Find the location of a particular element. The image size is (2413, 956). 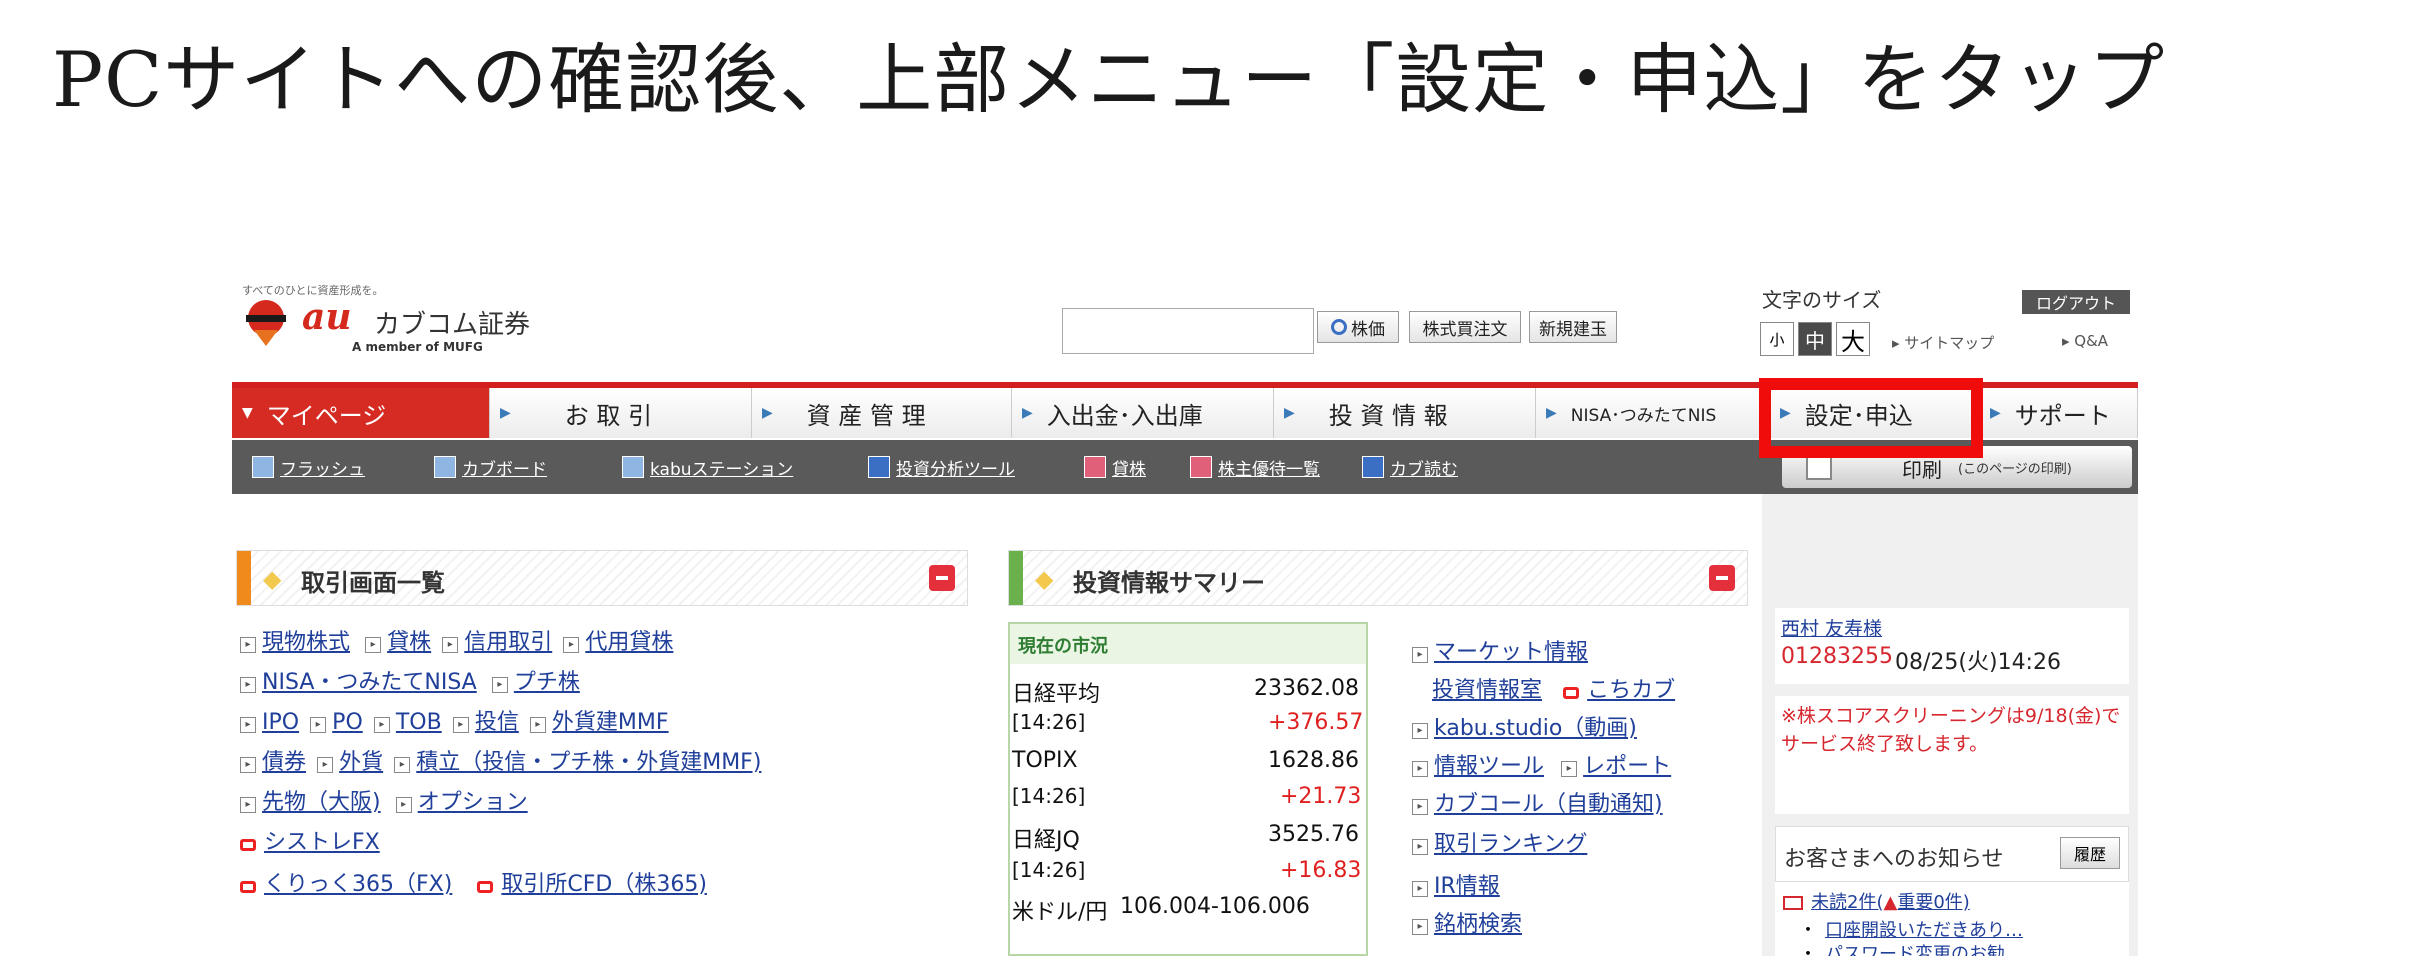

info-link-row: ▸ カブコール（自動通知) is located at coordinates (1537, 802).